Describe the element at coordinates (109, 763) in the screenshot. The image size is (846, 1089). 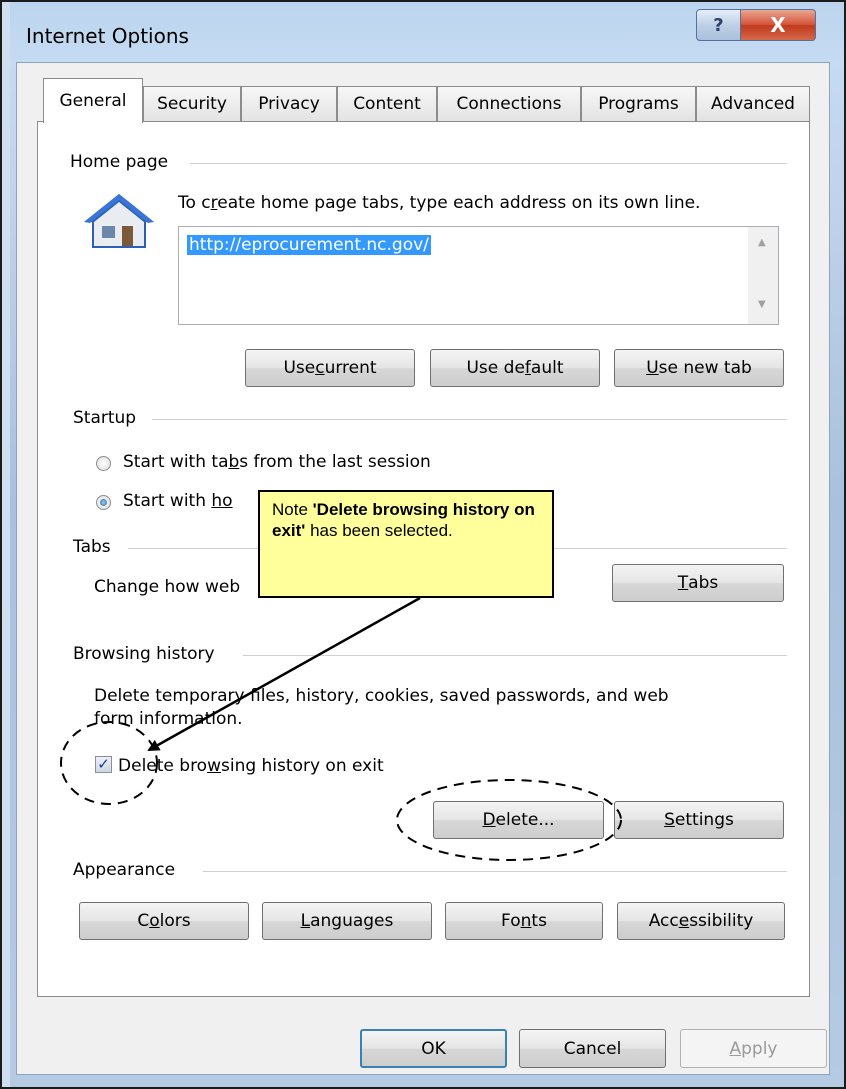
I see `checkbox-highlight-circle` at that location.